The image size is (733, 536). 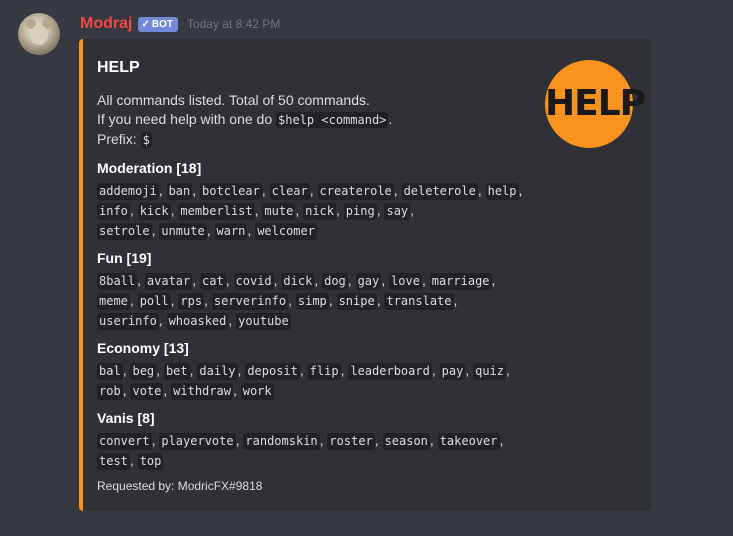 I want to click on command-chip: test, so click(x=113, y=461).